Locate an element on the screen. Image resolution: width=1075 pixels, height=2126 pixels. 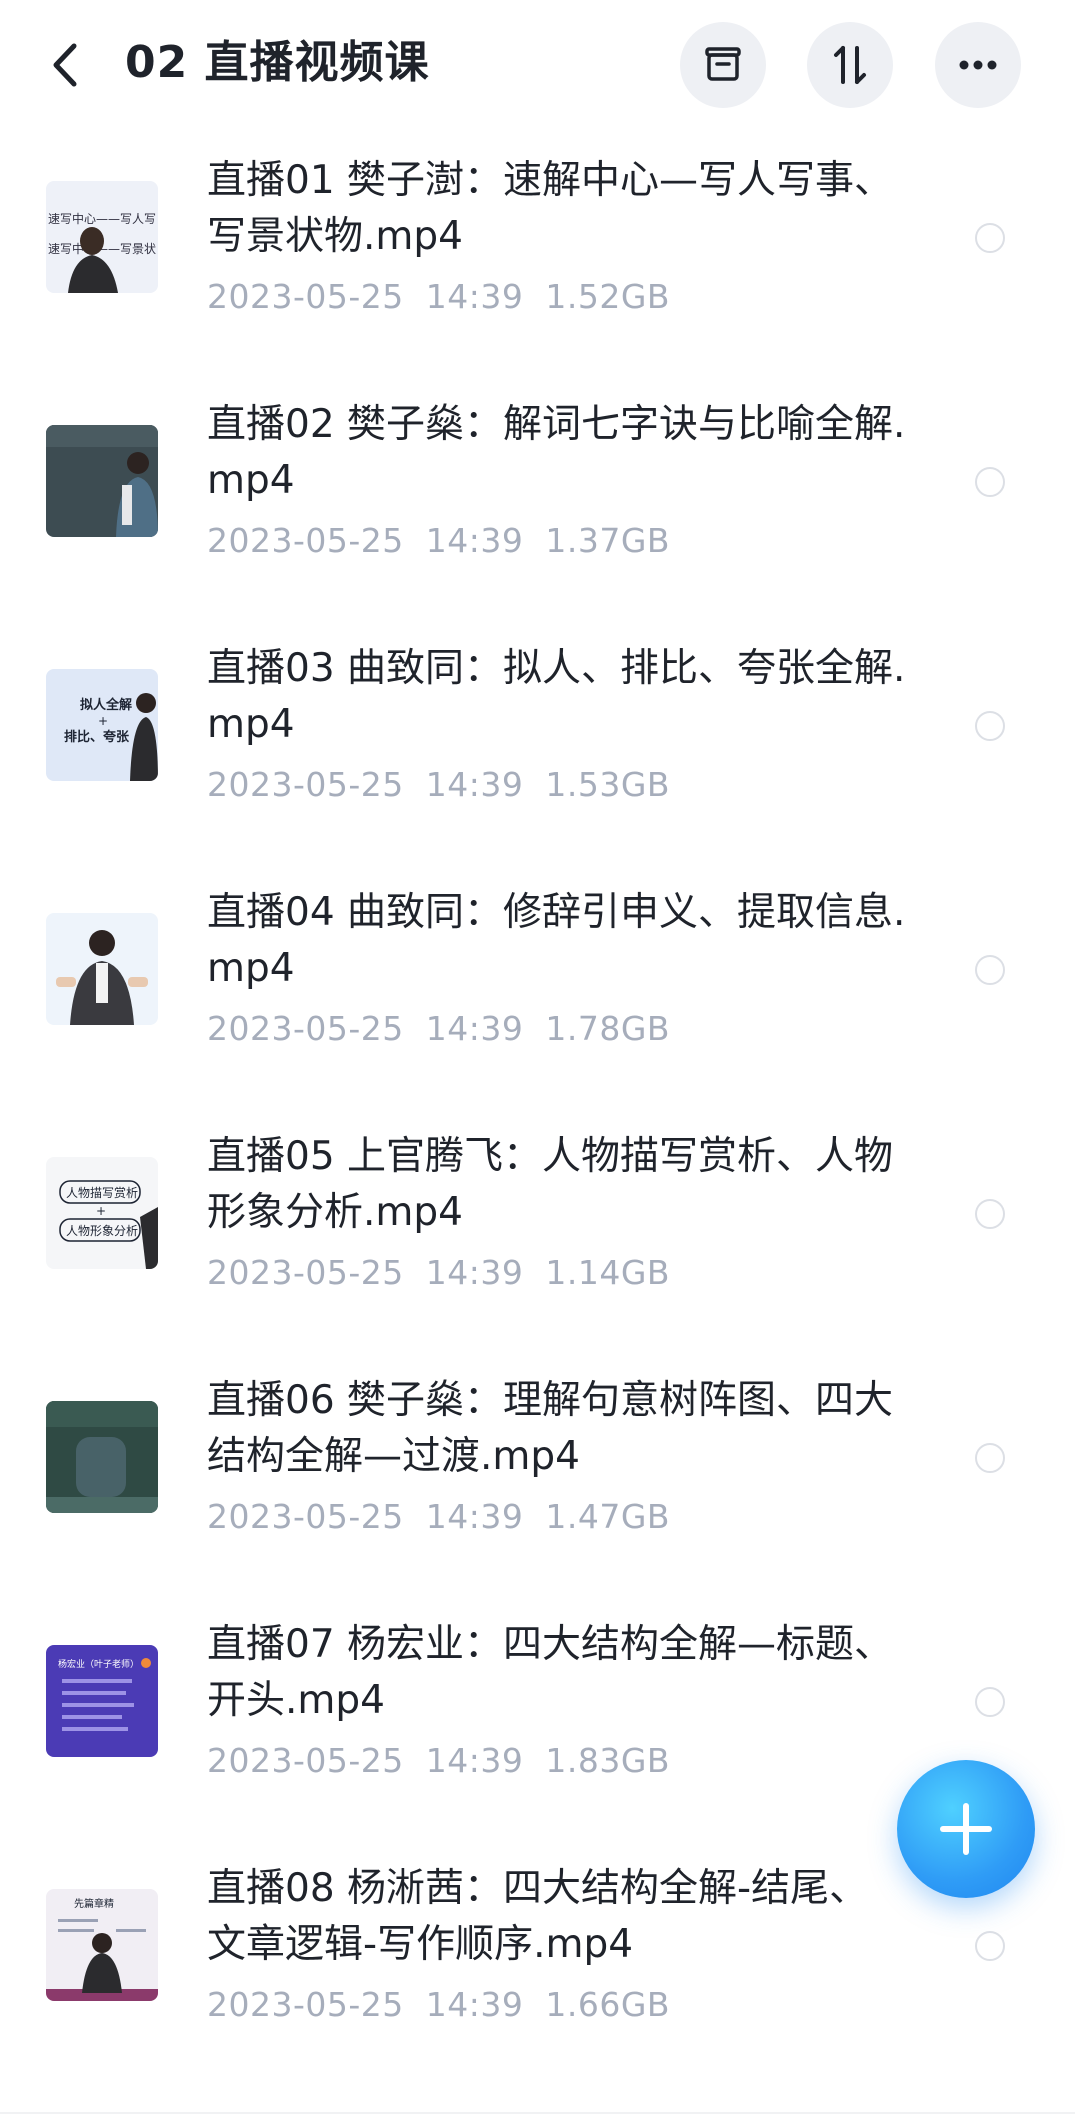
thumbnail-caption: 拟人全解 is located at coordinates (106, 705).